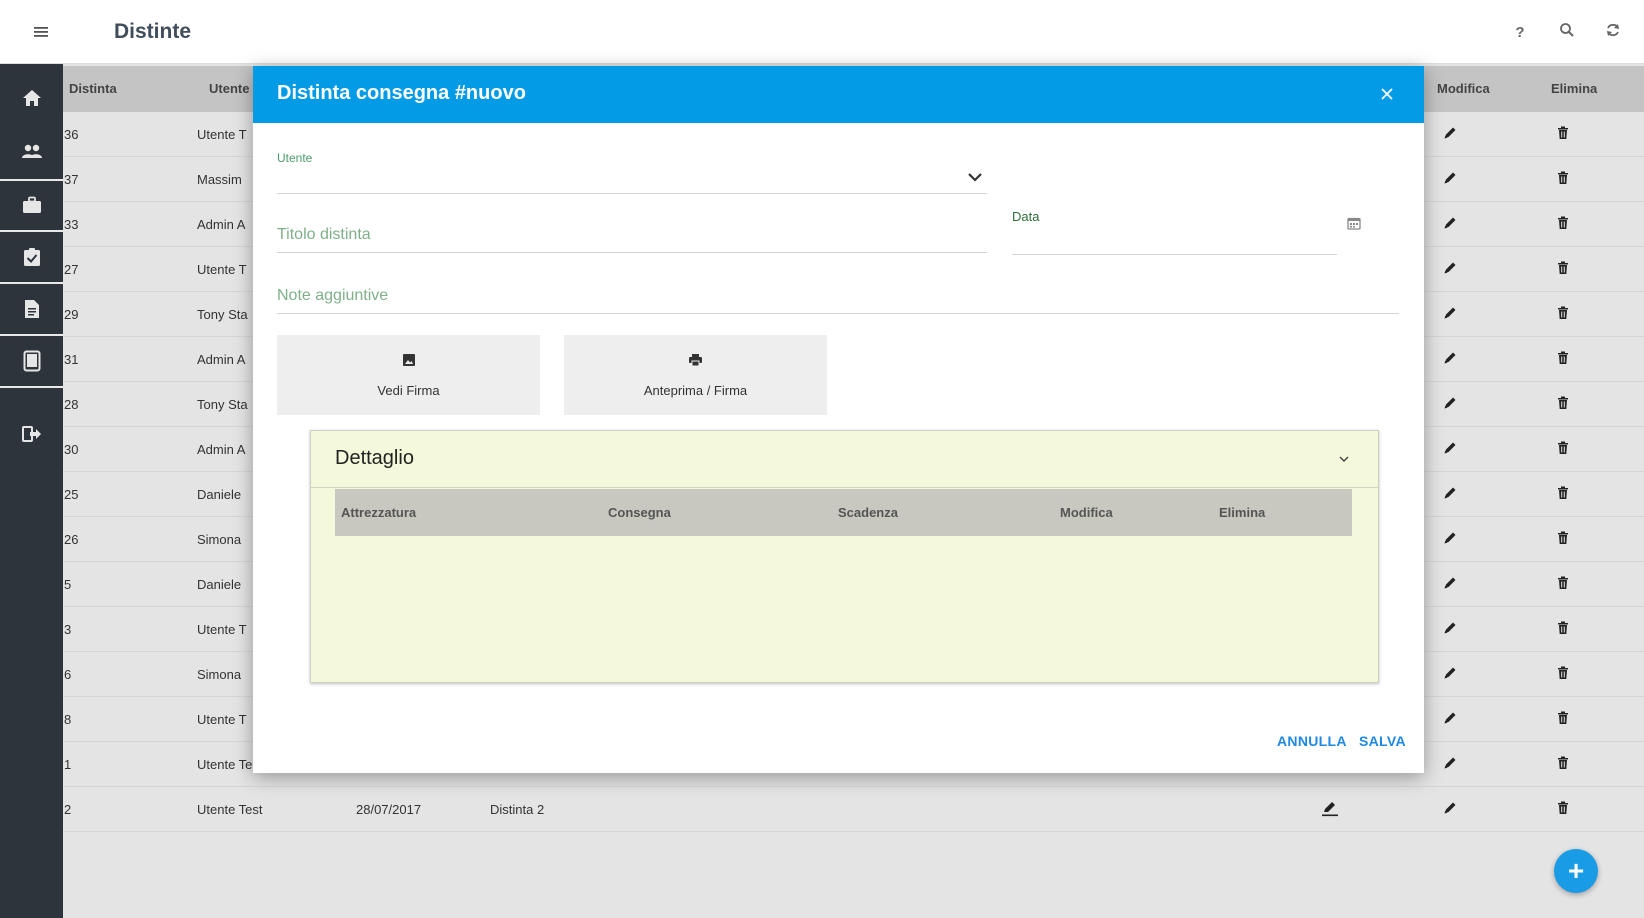  Describe the element at coordinates (868, 512) in the screenshot. I see `column-header-scadenza: Scadenza` at that location.